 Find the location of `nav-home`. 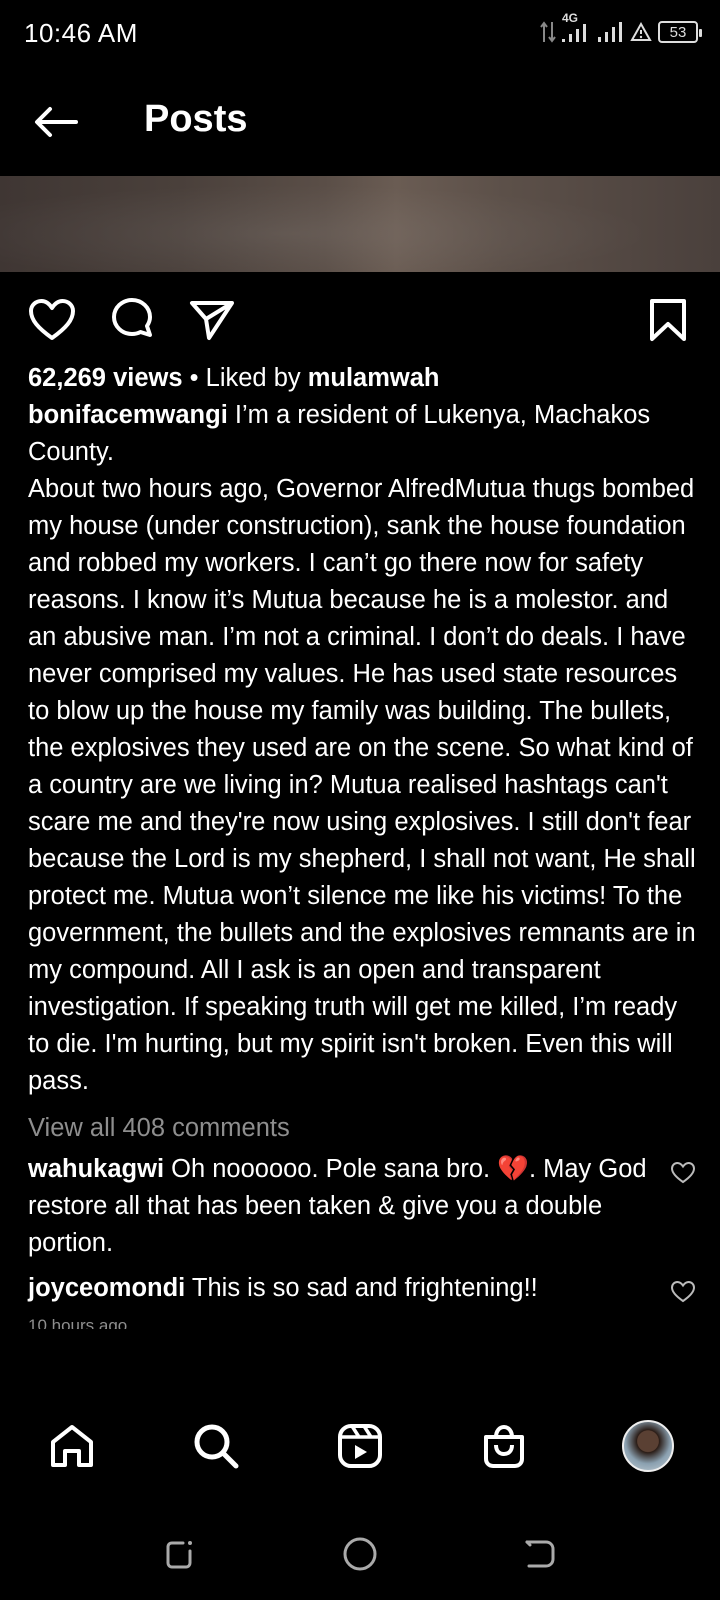

nav-home is located at coordinates (72, 1446).